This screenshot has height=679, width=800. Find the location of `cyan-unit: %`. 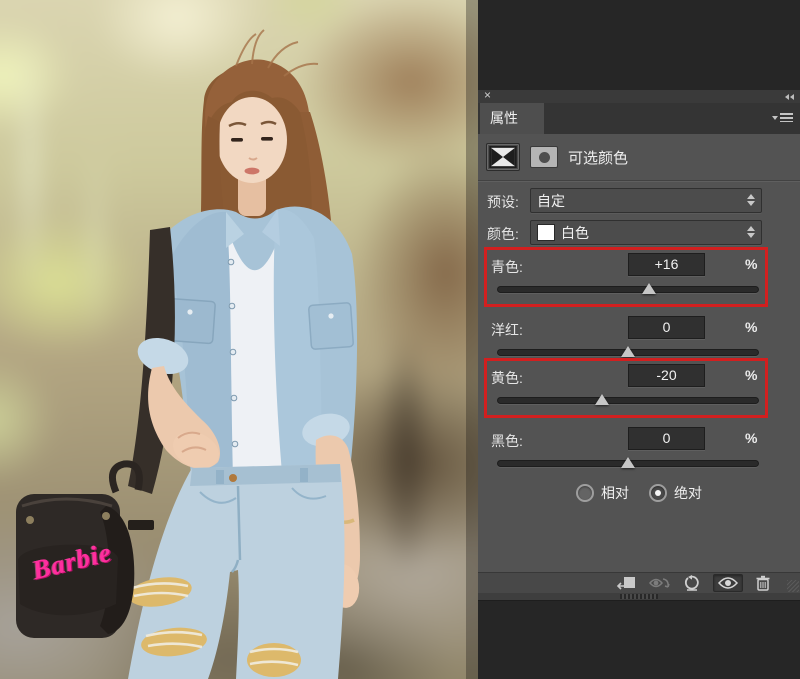

cyan-unit: % is located at coordinates (751, 264).